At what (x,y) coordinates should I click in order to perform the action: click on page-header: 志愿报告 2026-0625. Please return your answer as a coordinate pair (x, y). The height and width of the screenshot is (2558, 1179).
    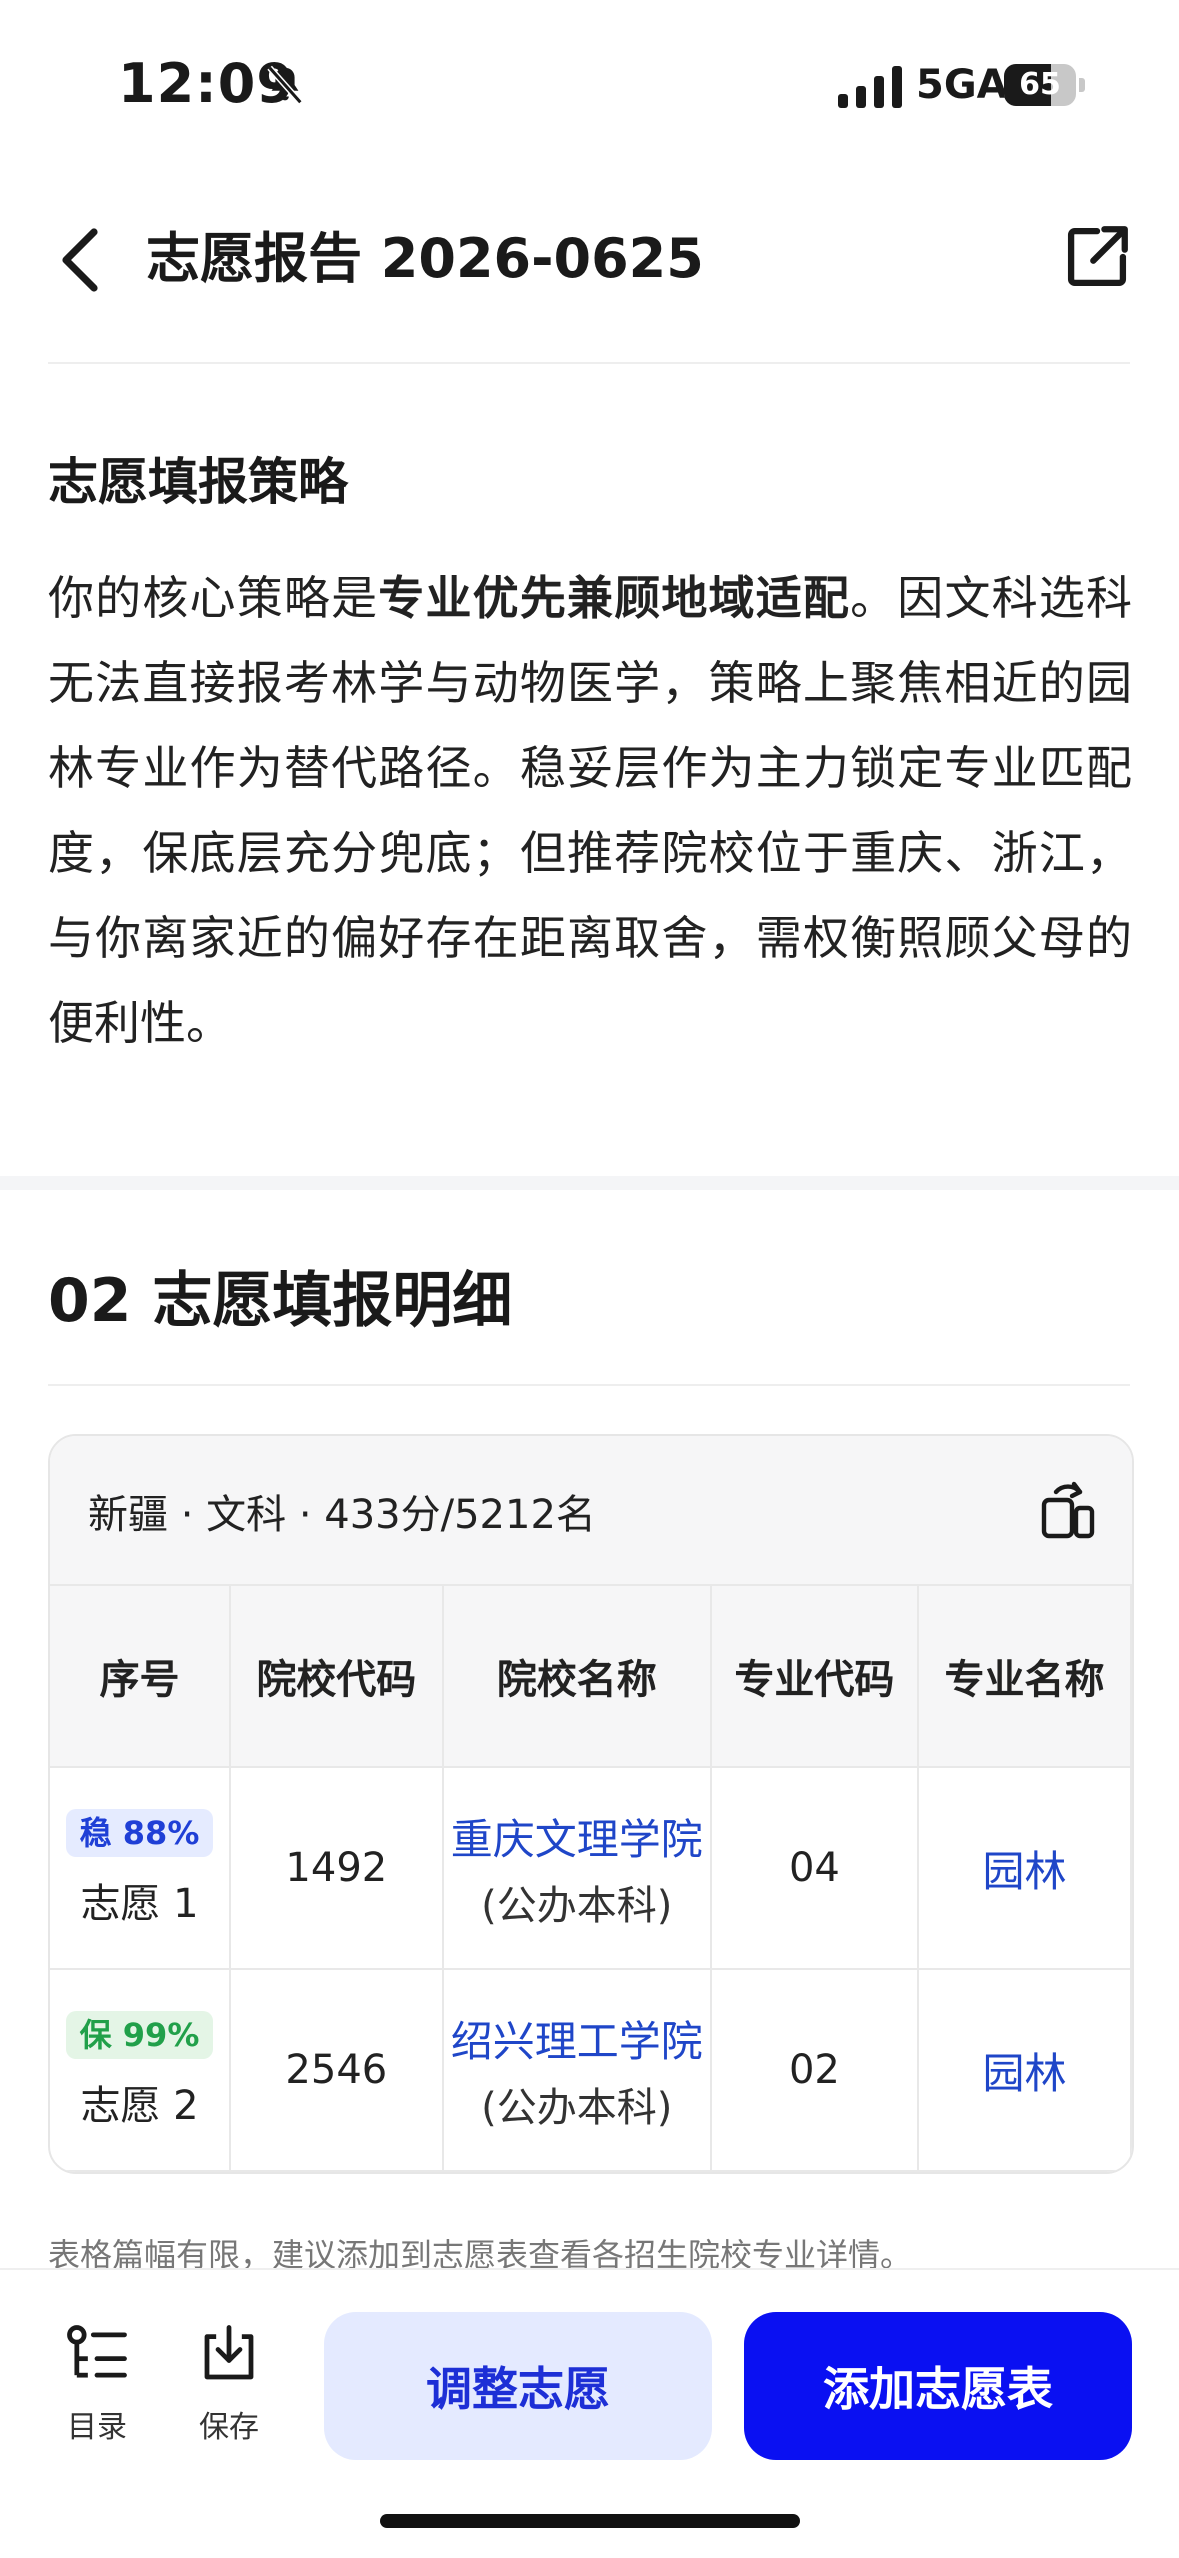
    Looking at the image, I should click on (589, 267).